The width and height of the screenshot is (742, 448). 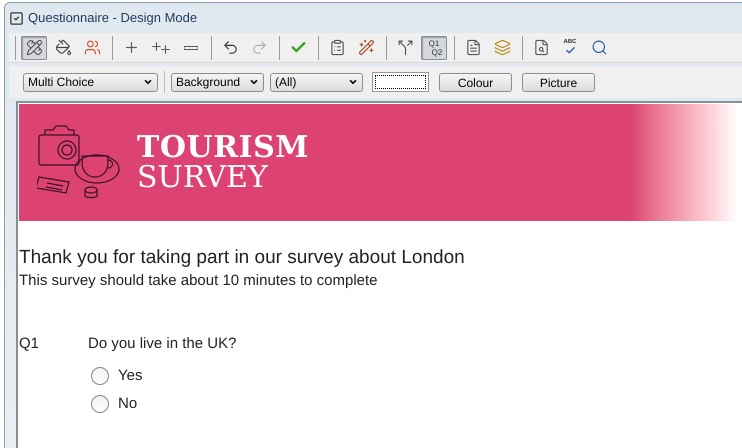 I want to click on wand-icon, so click(x=366, y=47).